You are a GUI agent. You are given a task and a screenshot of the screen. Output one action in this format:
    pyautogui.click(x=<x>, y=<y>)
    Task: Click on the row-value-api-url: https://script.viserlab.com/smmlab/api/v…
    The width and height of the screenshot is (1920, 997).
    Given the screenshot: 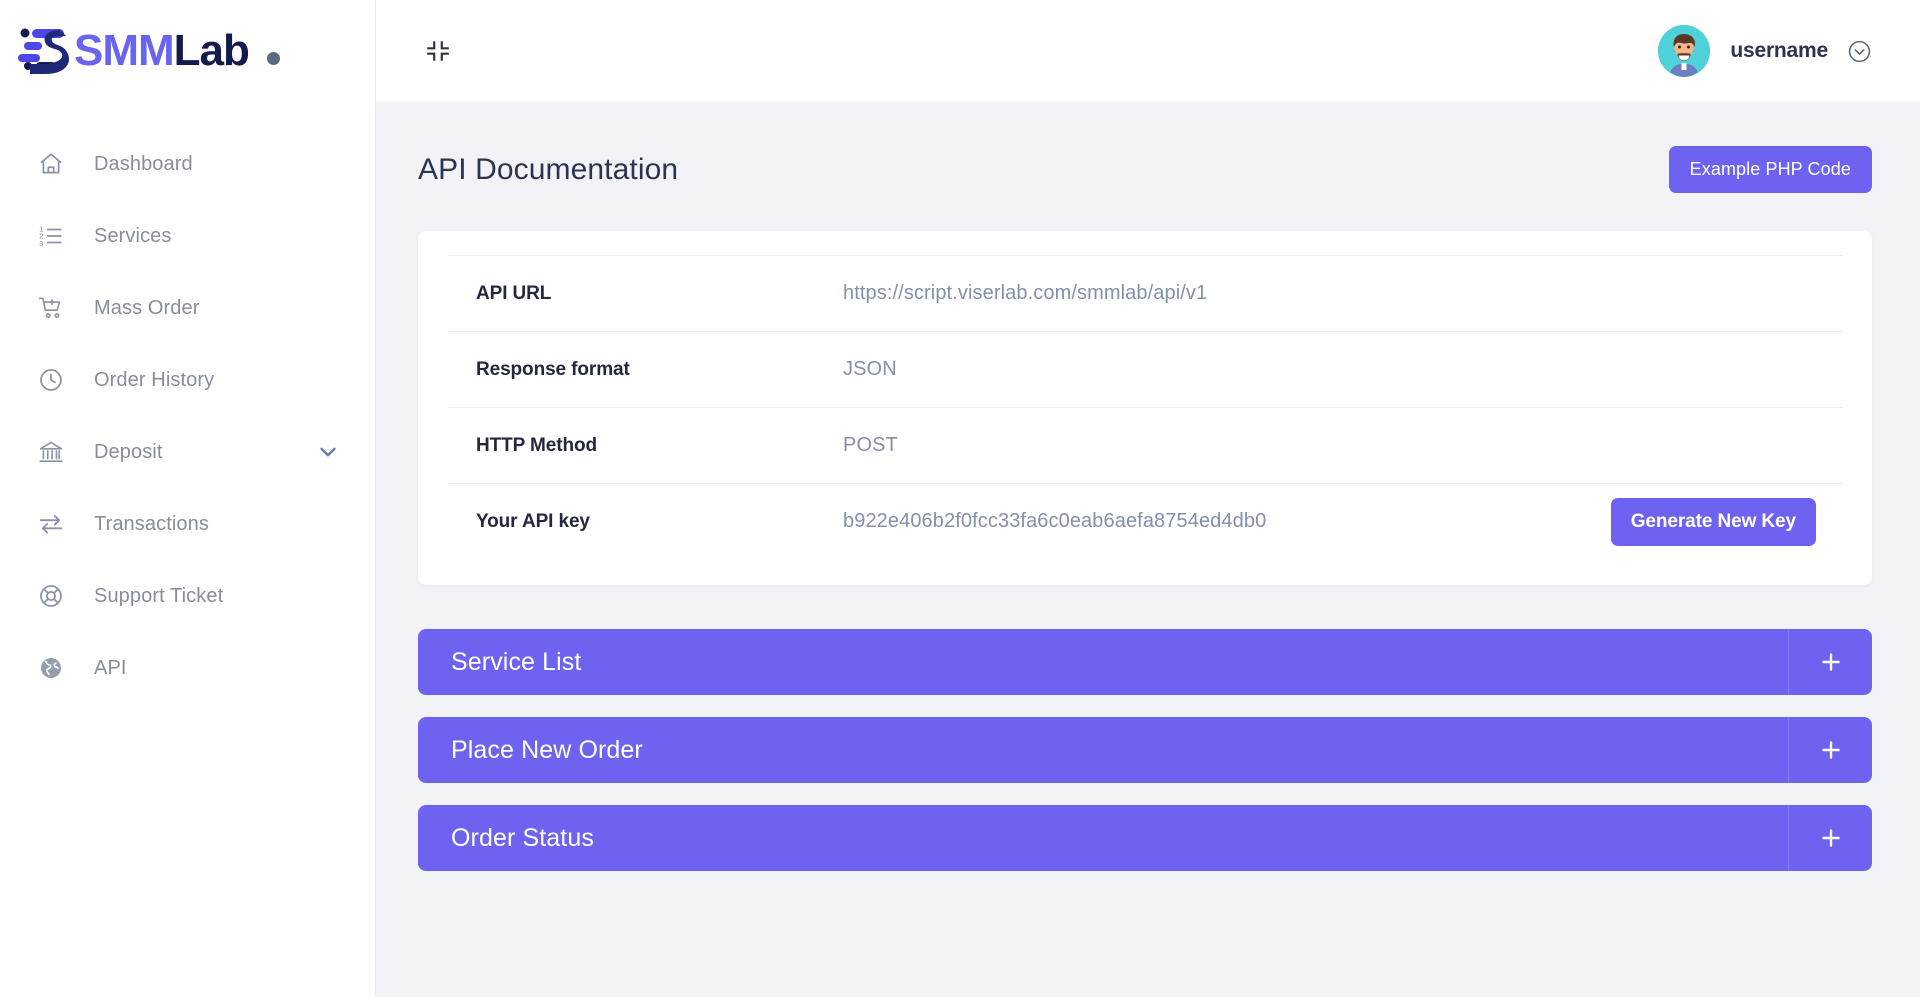 What is the action you would take?
    pyautogui.click(x=1025, y=293)
    